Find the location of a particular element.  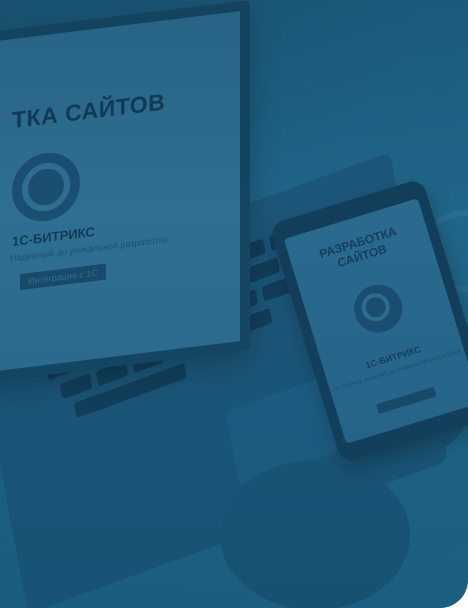

phone-logo-ring is located at coordinates (376, 307).